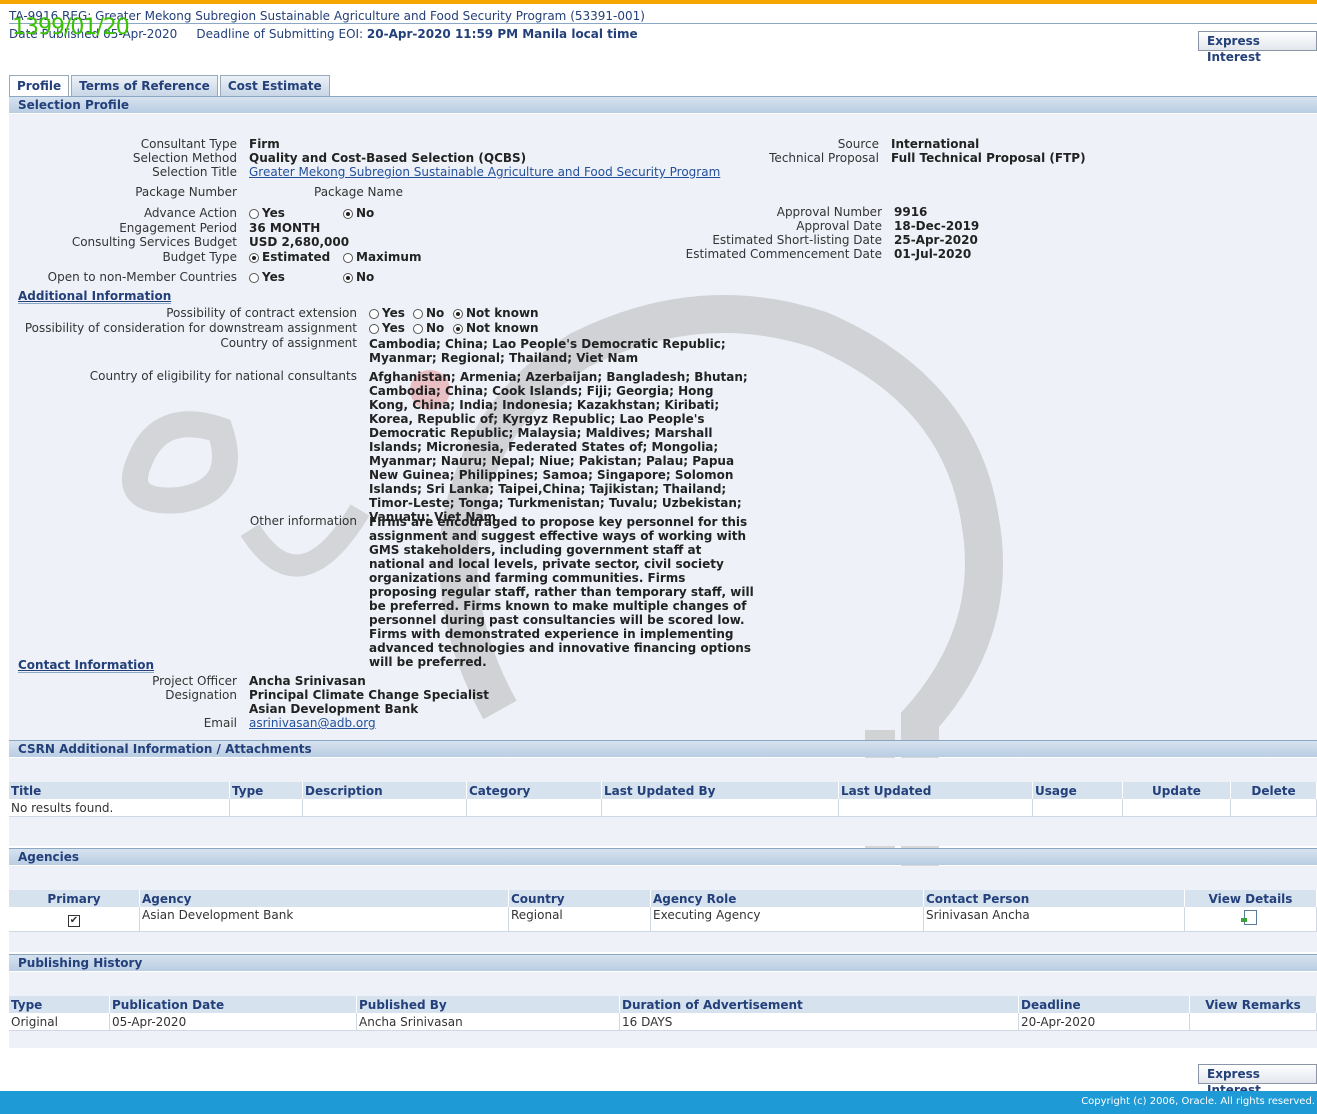 Image resolution: width=1317 pixels, height=1114 pixels. Describe the element at coordinates (787, 898) in the screenshot. I see `col-agency-role: Agency Role` at that location.